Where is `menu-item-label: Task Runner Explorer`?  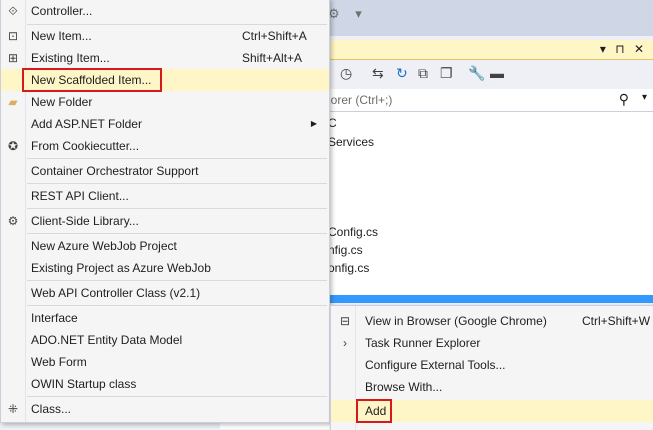
menu-item-label: Task Runner Explorer is located at coordinates (423, 343).